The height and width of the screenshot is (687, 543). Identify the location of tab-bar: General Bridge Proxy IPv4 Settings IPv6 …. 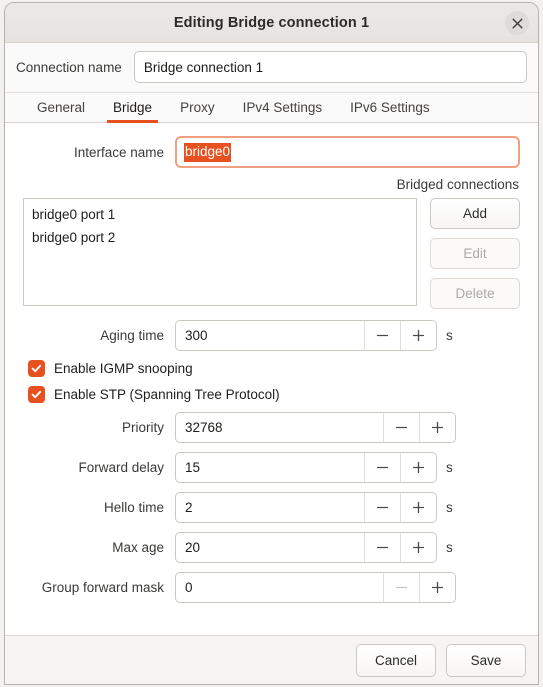
(271, 107).